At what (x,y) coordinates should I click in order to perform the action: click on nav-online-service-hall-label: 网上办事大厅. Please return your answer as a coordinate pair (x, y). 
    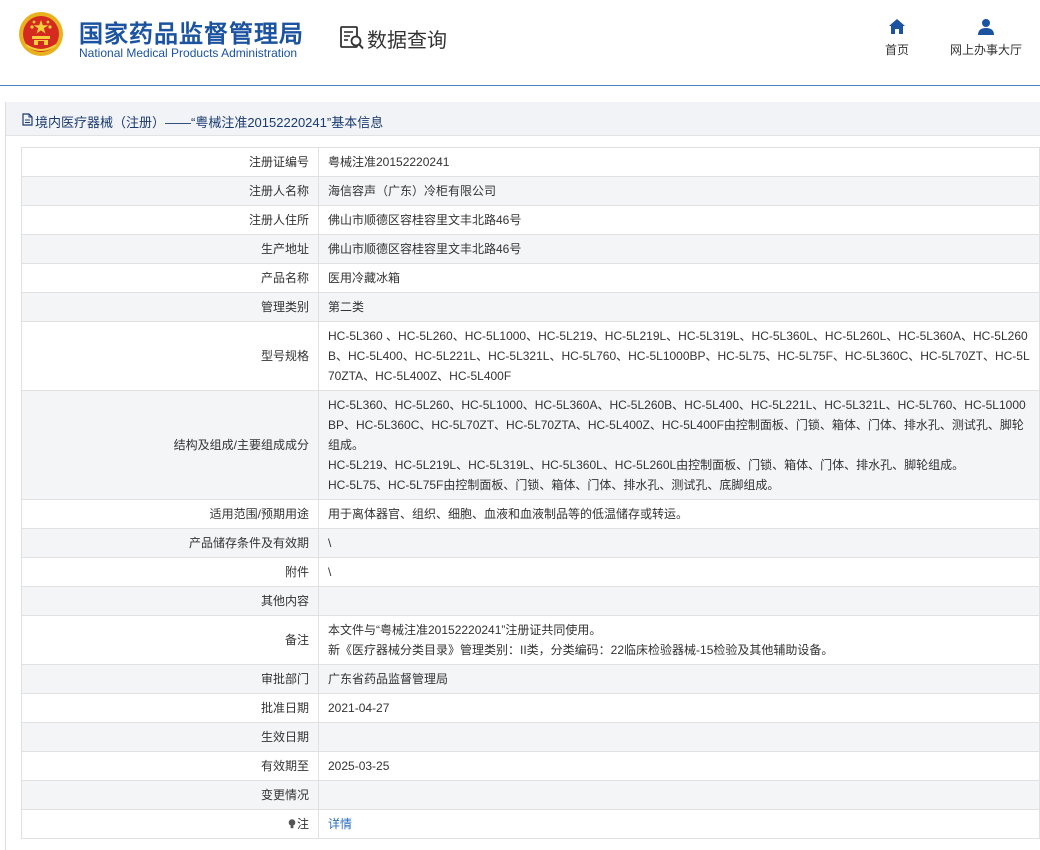
    Looking at the image, I should click on (985, 50).